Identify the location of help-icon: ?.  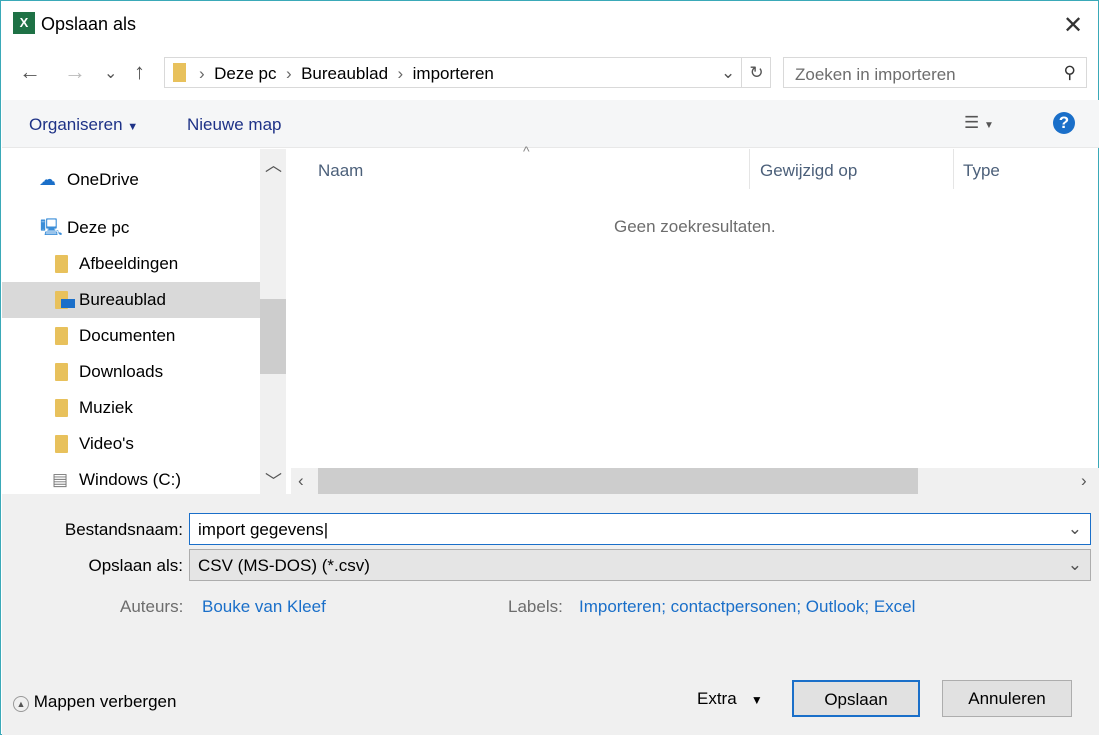
(1064, 123).